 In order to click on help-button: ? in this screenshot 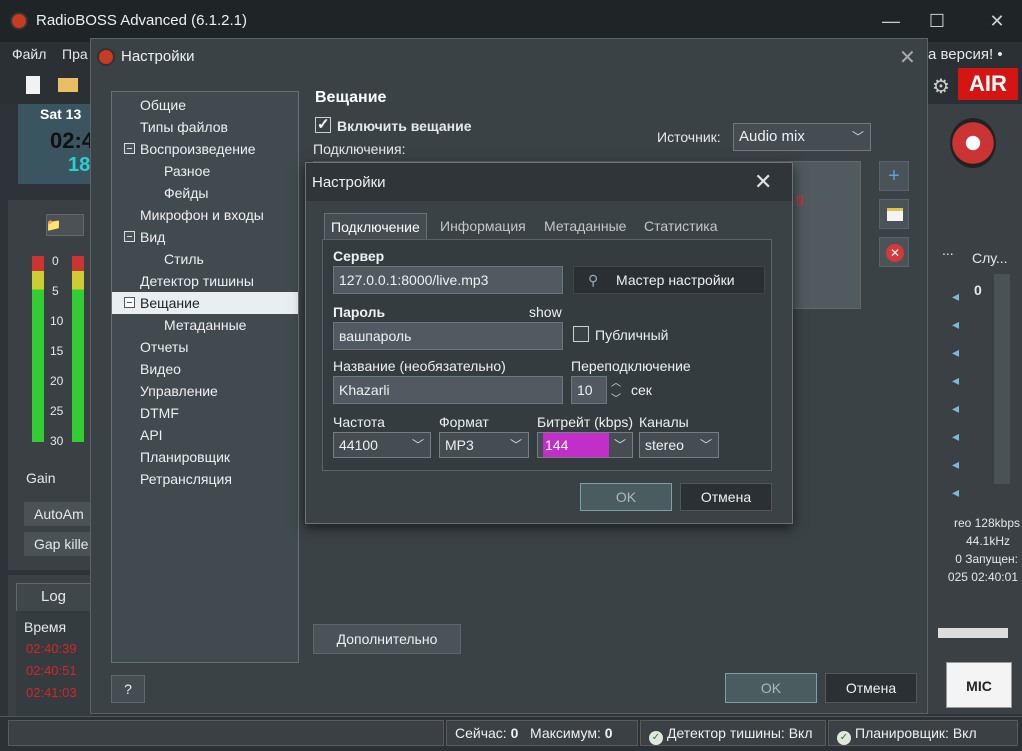, I will do `click(128, 689)`.